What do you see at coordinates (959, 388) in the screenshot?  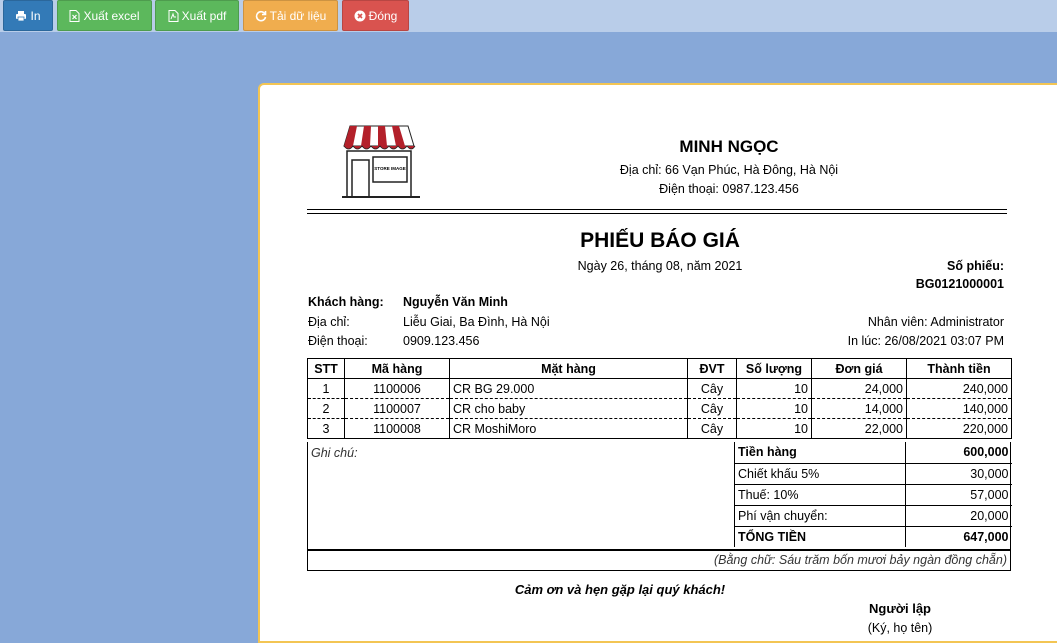 I see `cell-amount: 240,000` at bounding box center [959, 388].